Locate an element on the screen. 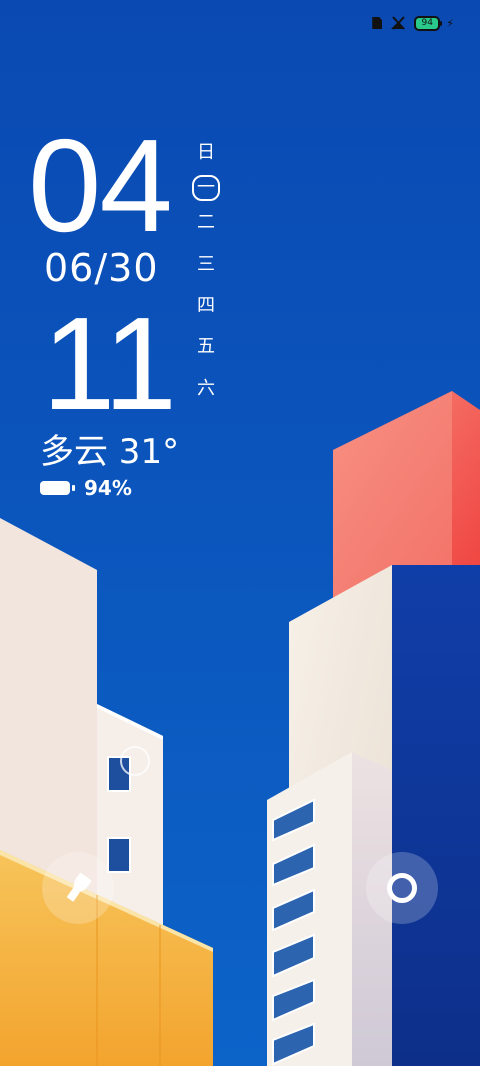 Image resolution: width=480 pixels, height=1066 pixels. battery-percent: 94% is located at coordinates (108, 488).